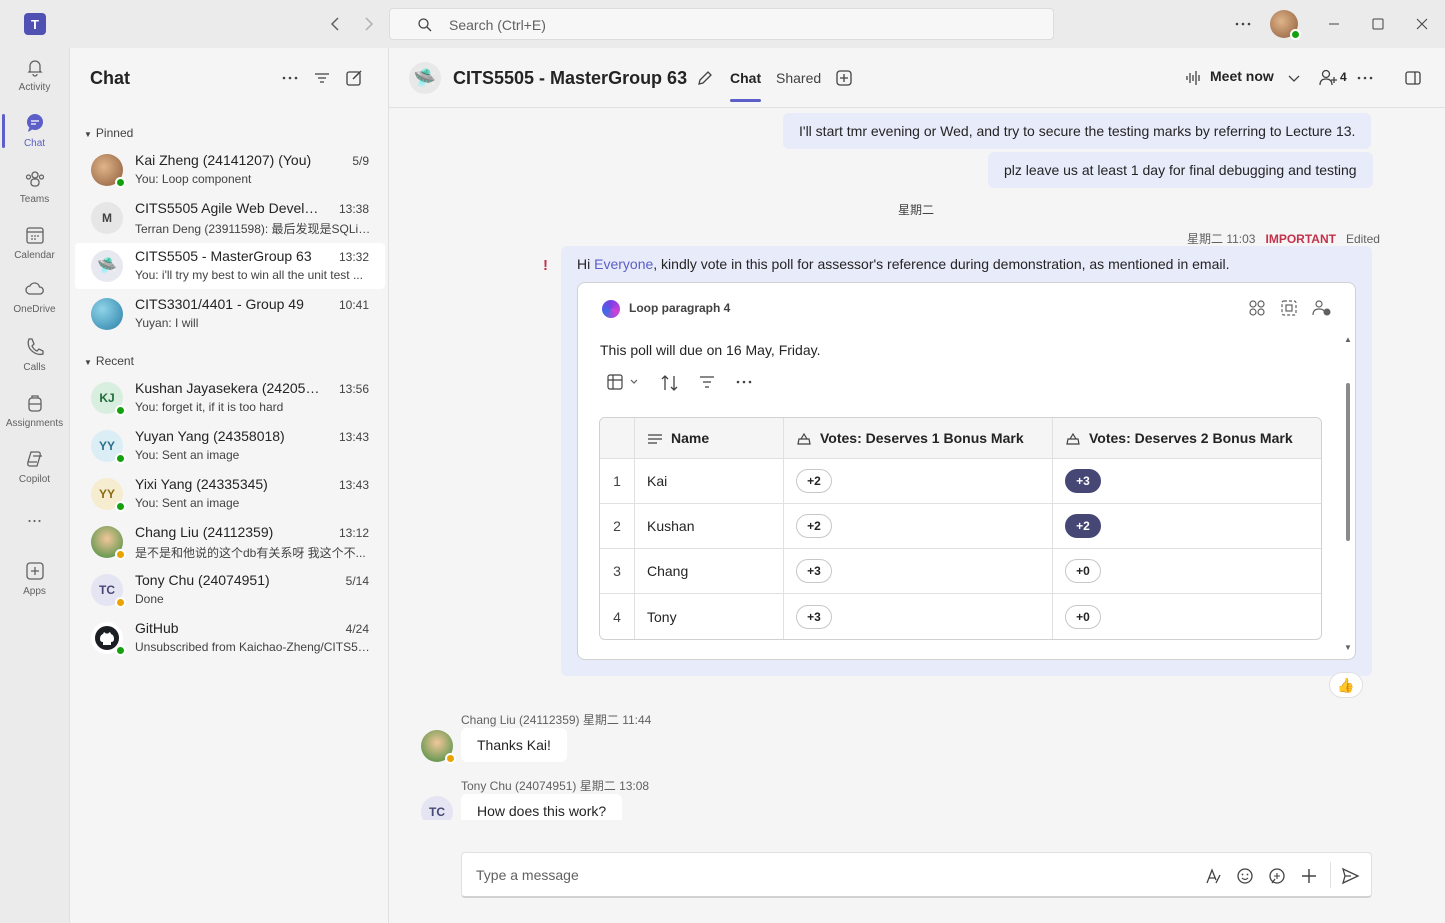  I want to click on rail-item-copilot: Copilot, so click(34, 467).